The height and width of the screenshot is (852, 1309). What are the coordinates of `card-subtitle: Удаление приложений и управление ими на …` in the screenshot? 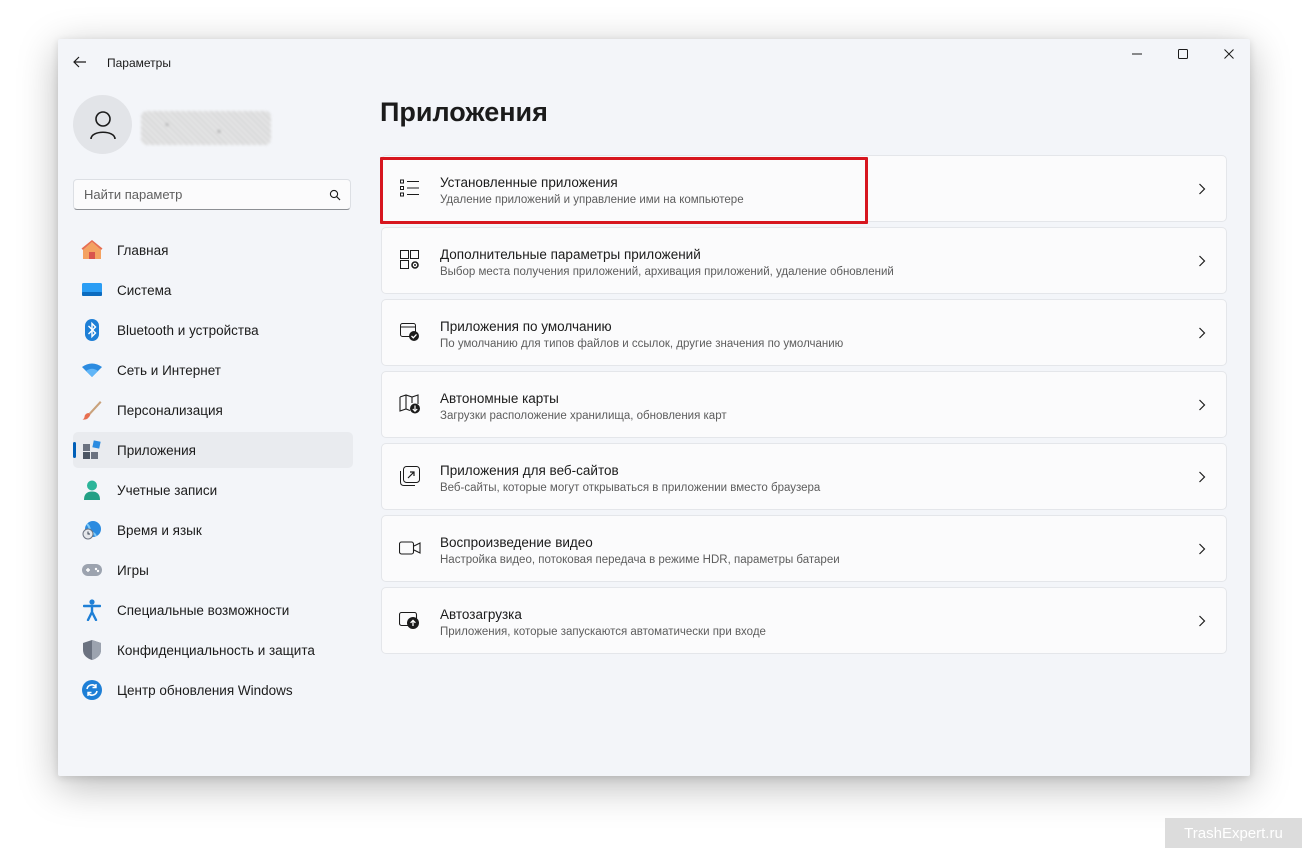 It's located at (592, 200).